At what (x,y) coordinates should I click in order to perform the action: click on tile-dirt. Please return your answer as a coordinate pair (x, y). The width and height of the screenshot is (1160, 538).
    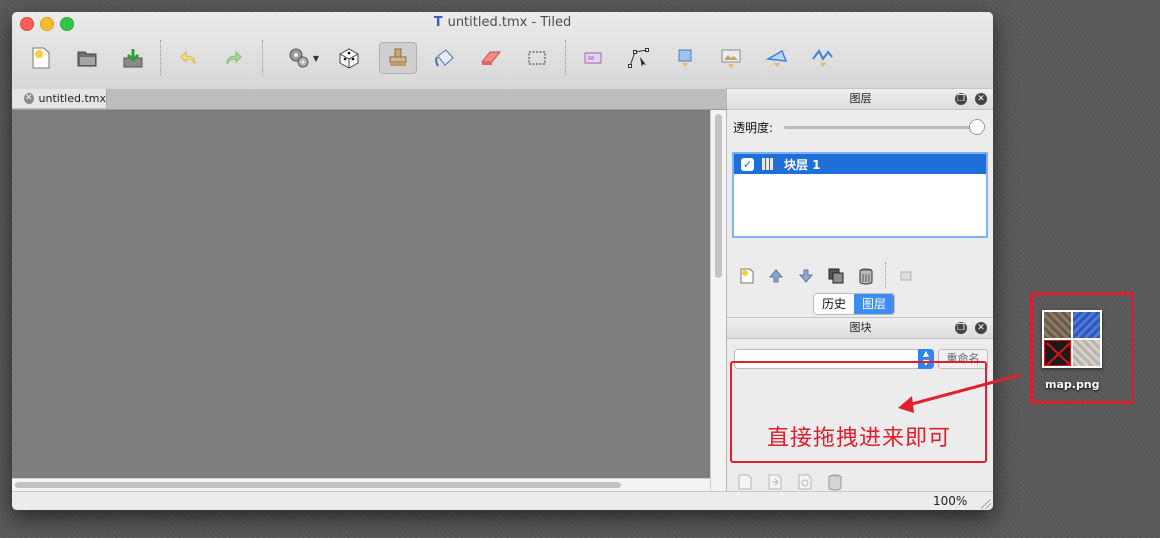
    Looking at the image, I should click on (1057, 325).